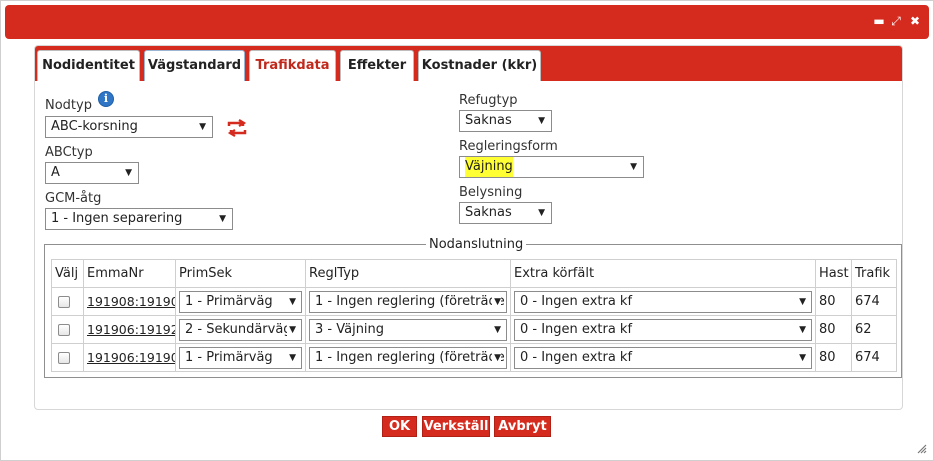  Describe the element at coordinates (55, 172) in the screenshot. I see `abctyp-value: A` at that location.